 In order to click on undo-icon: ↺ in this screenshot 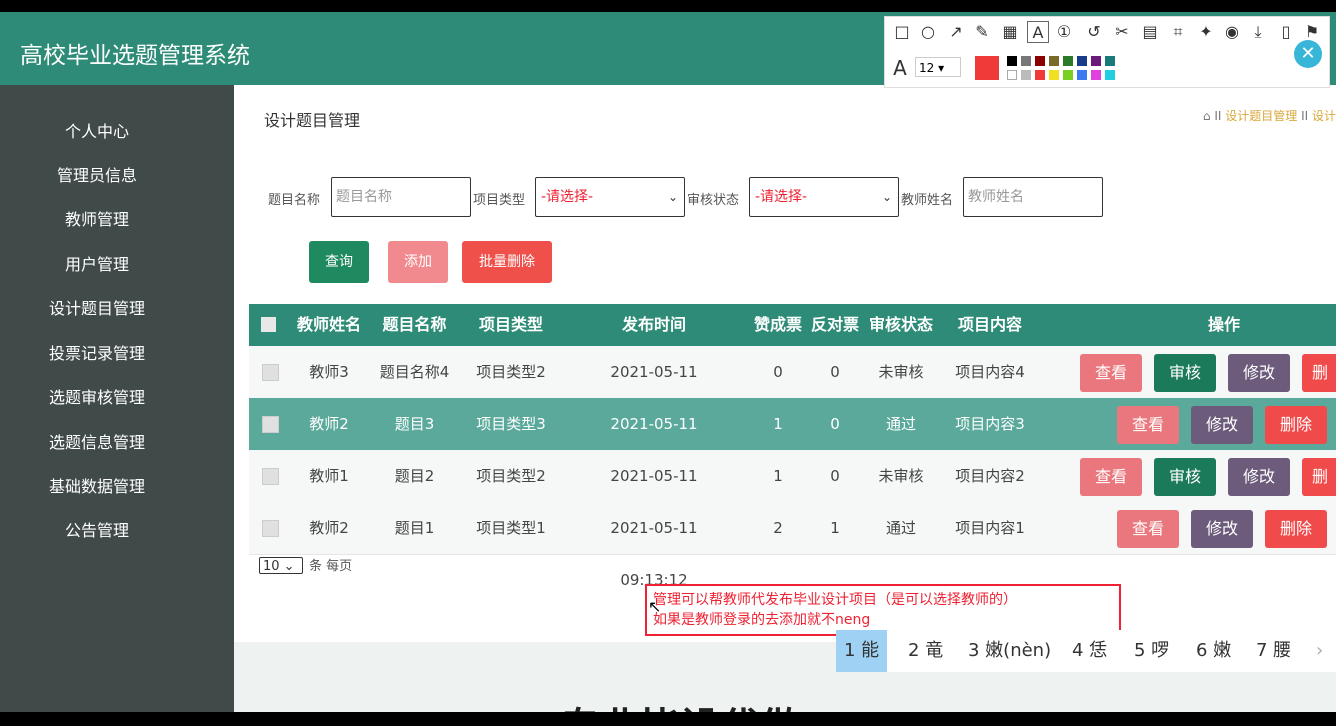, I will do `click(1094, 32)`.